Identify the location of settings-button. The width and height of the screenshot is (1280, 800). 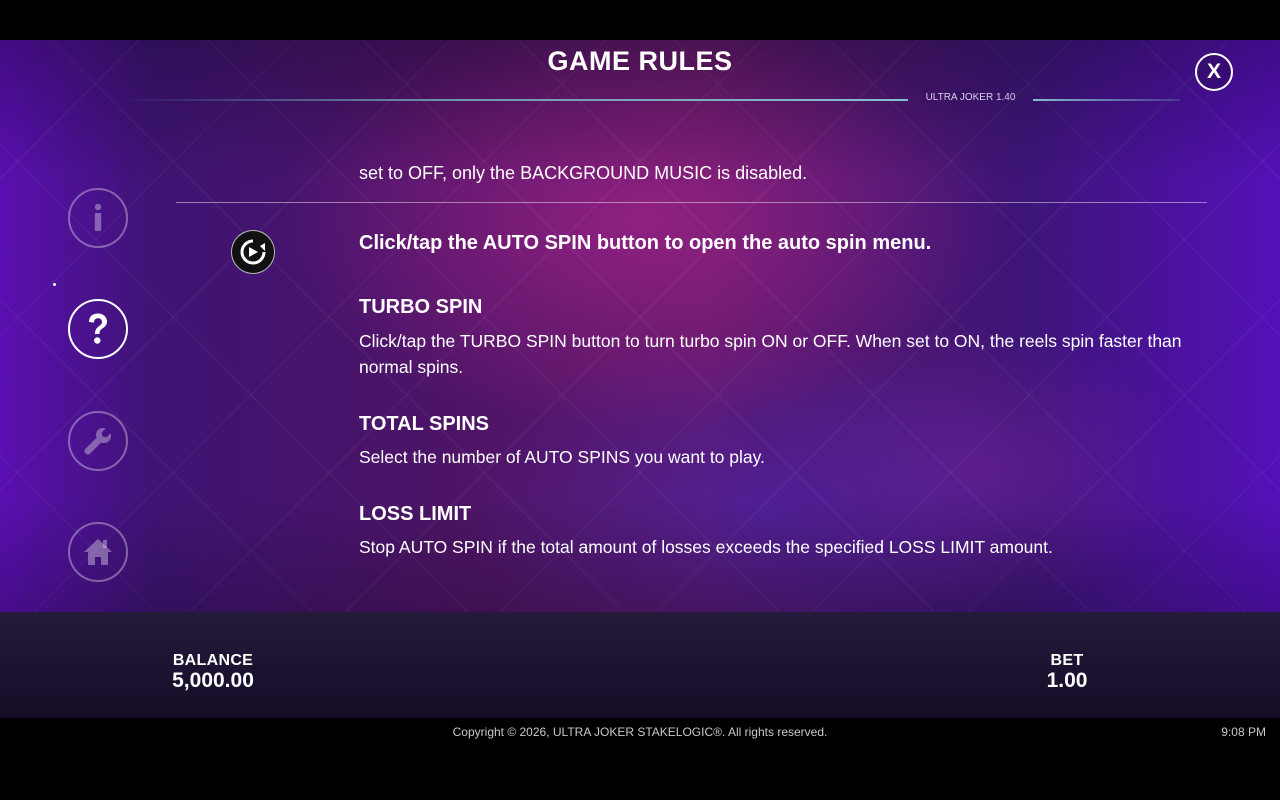
(98, 441).